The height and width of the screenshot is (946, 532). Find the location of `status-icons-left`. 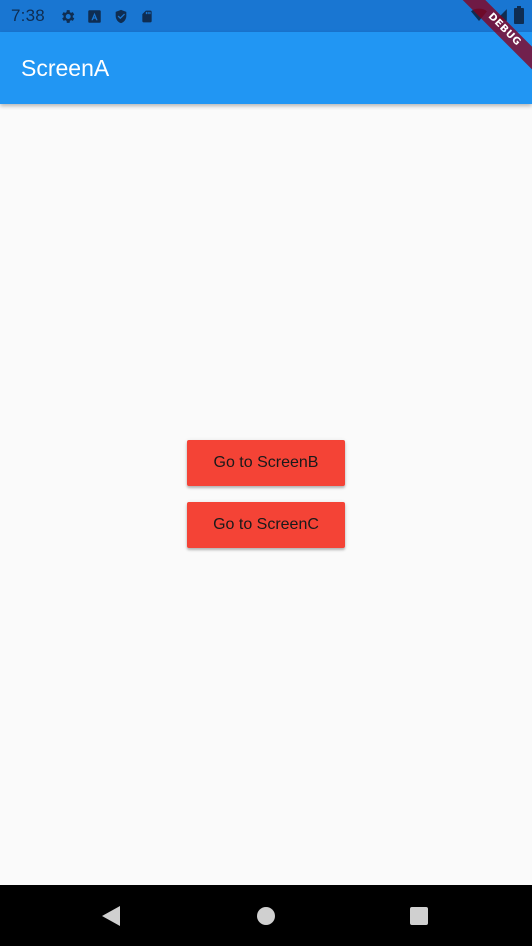

status-icons-left is located at coordinates (106, 16).